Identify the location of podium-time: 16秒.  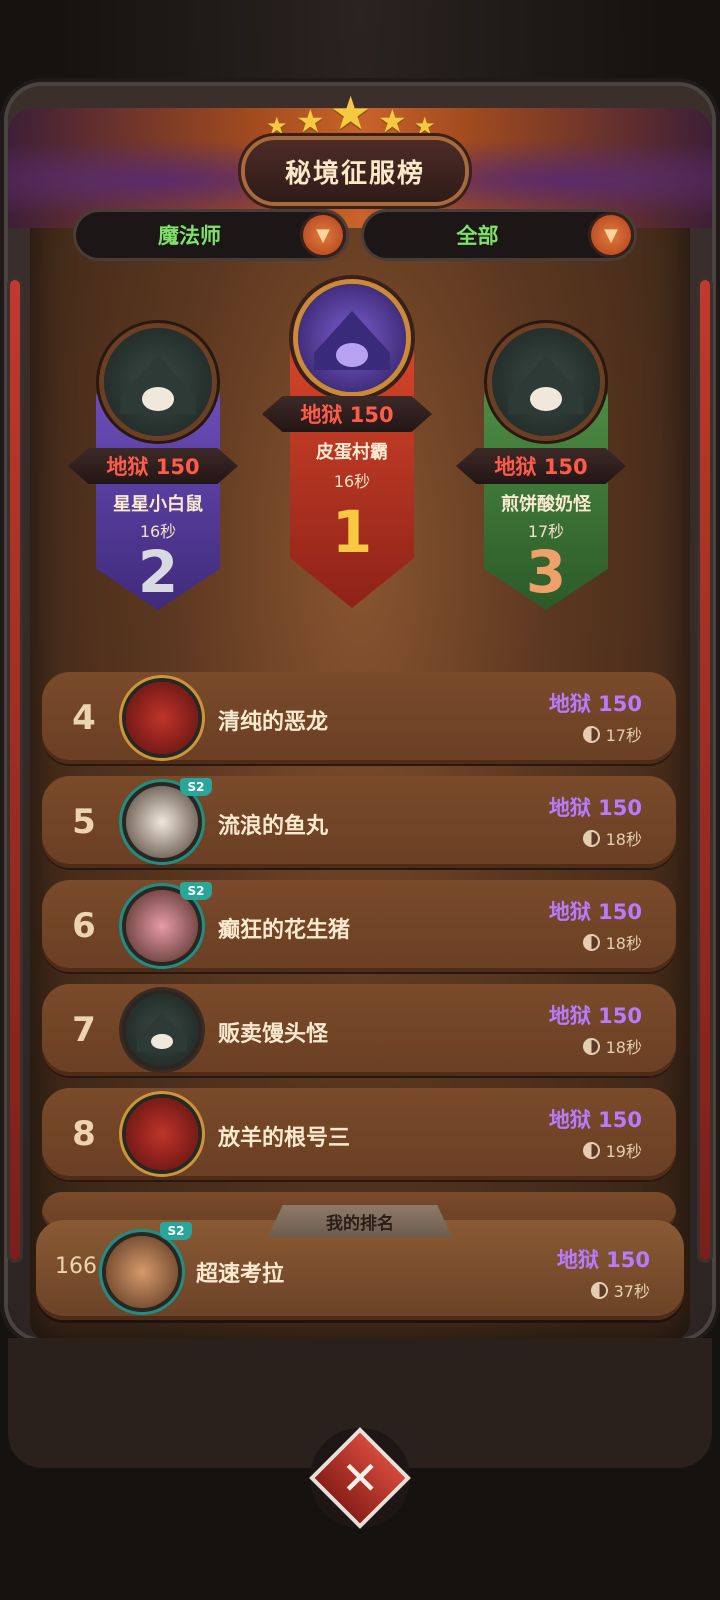
(352, 481).